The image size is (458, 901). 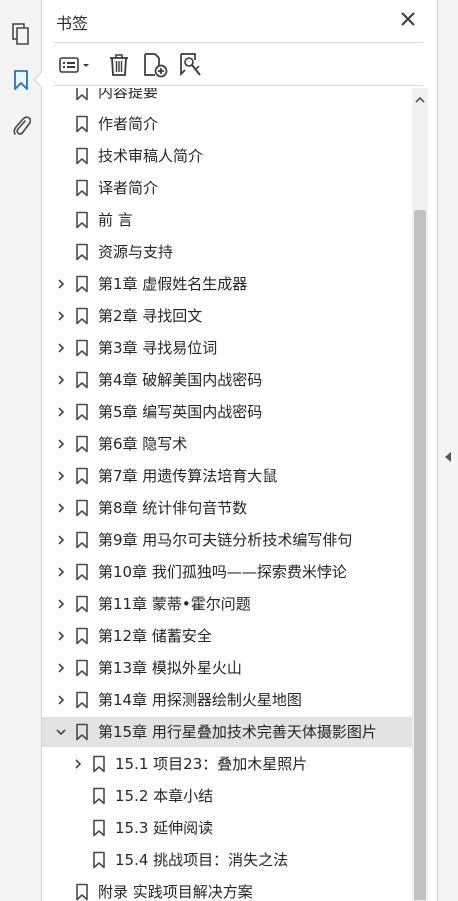 I want to click on bookmark-item: 前 言, so click(x=227, y=220).